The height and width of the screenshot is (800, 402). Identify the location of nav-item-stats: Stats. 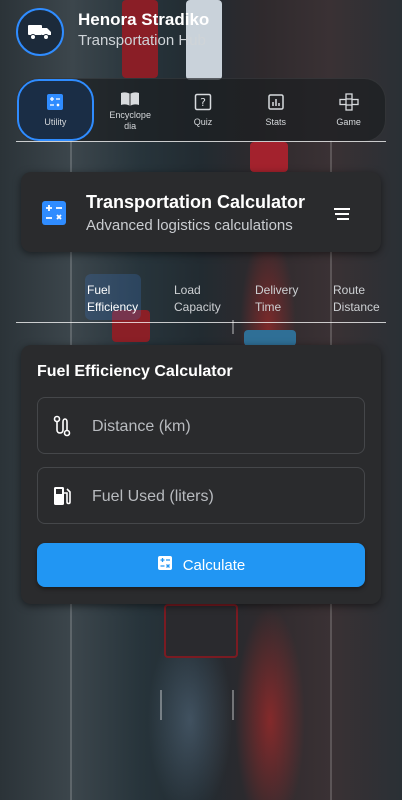
(275, 110).